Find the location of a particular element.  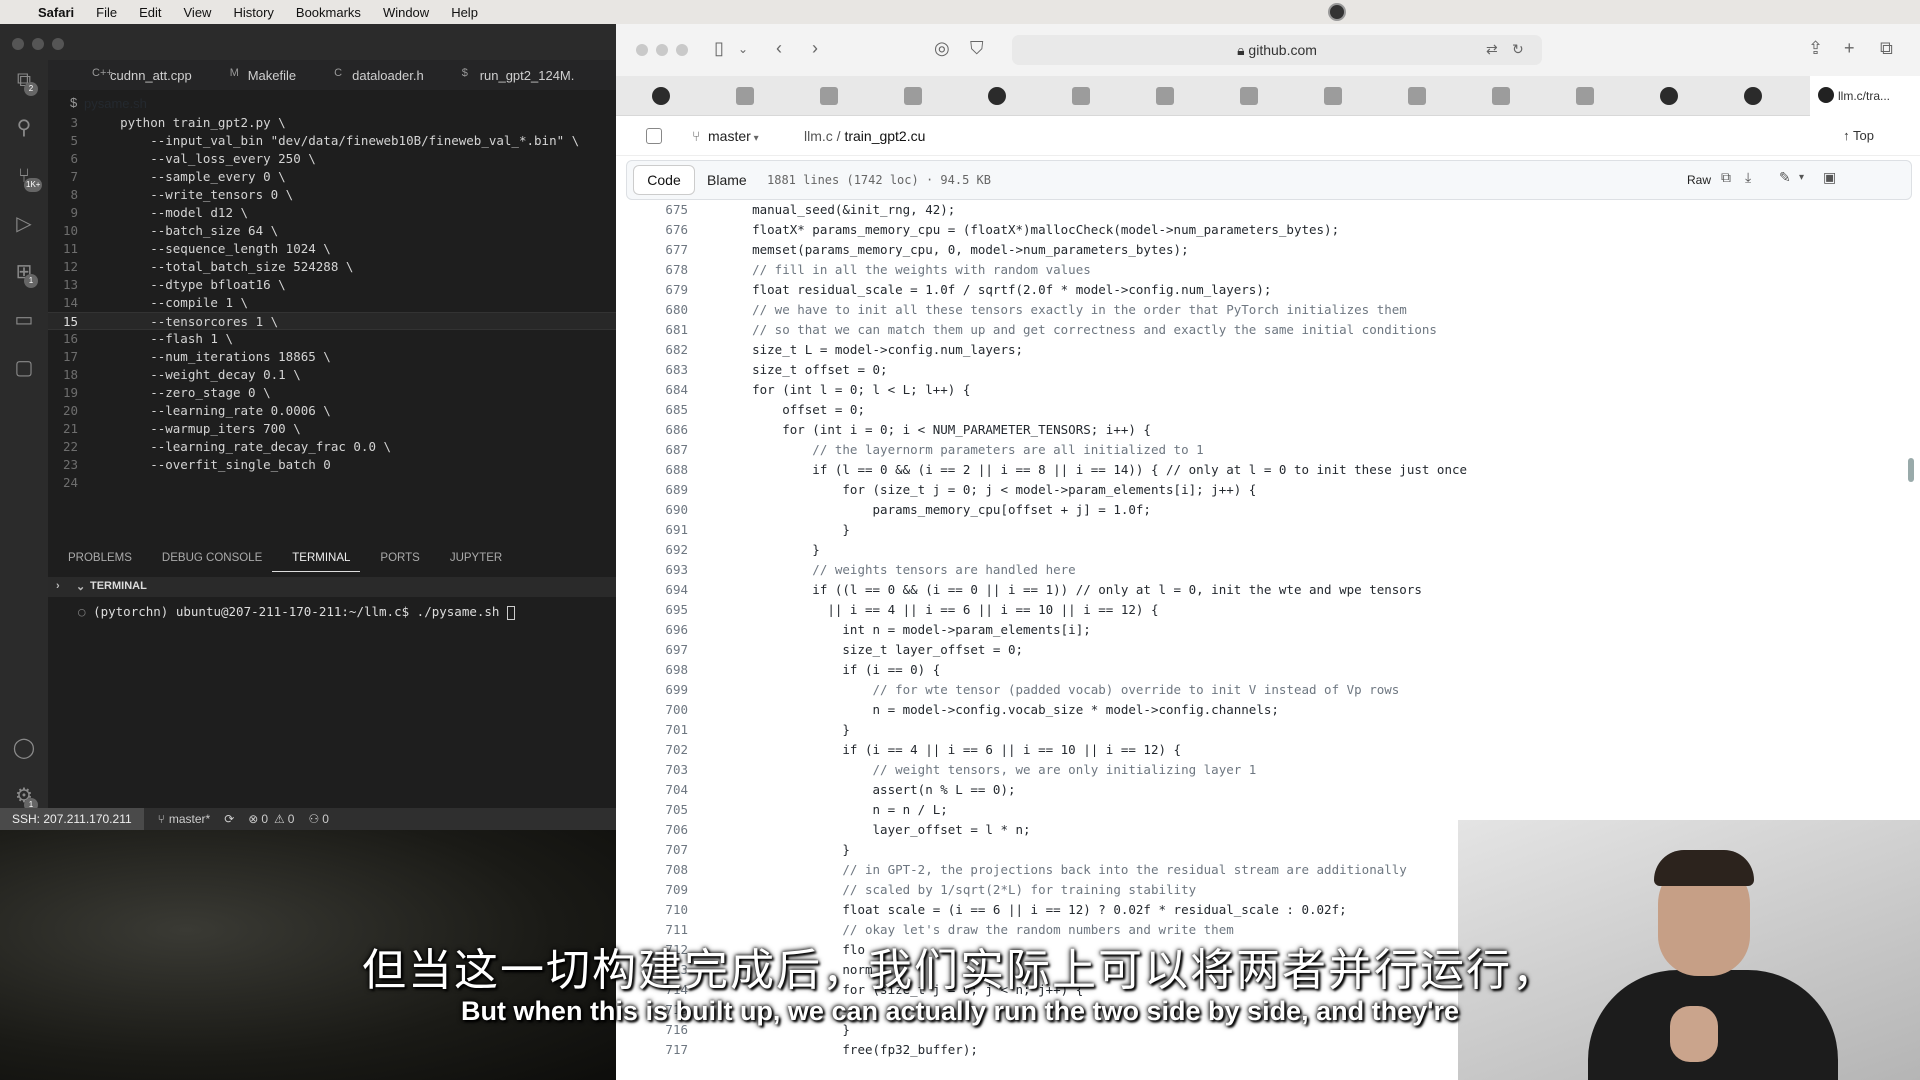

code-line: 697 size_t layer_offset = 0; is located at coordinates (1268, 650).